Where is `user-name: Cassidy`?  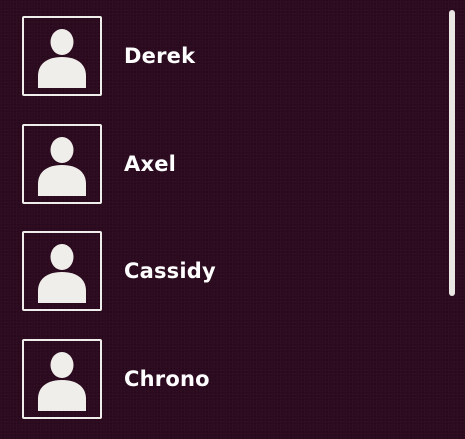
user-name: Cassidy is located at coordinates (170, 271).